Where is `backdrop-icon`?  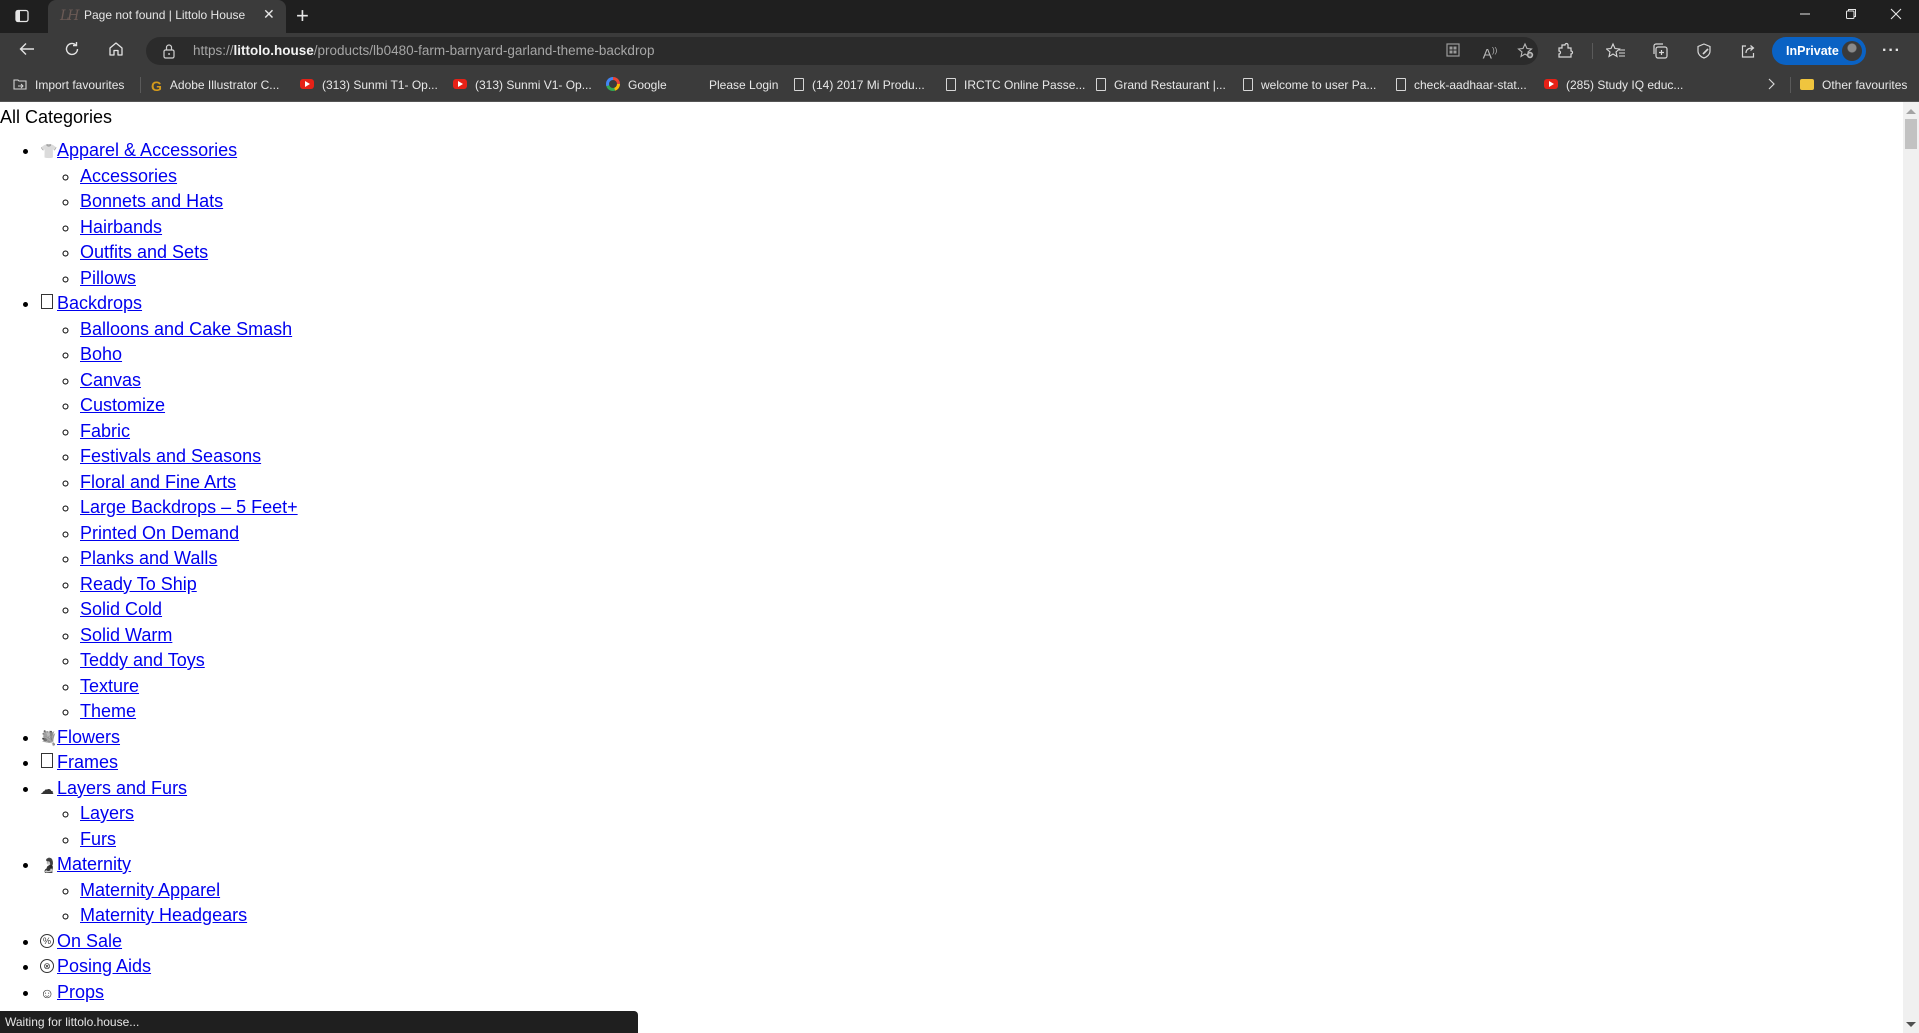 backdrop-icon is located at coordinates (47, 301).